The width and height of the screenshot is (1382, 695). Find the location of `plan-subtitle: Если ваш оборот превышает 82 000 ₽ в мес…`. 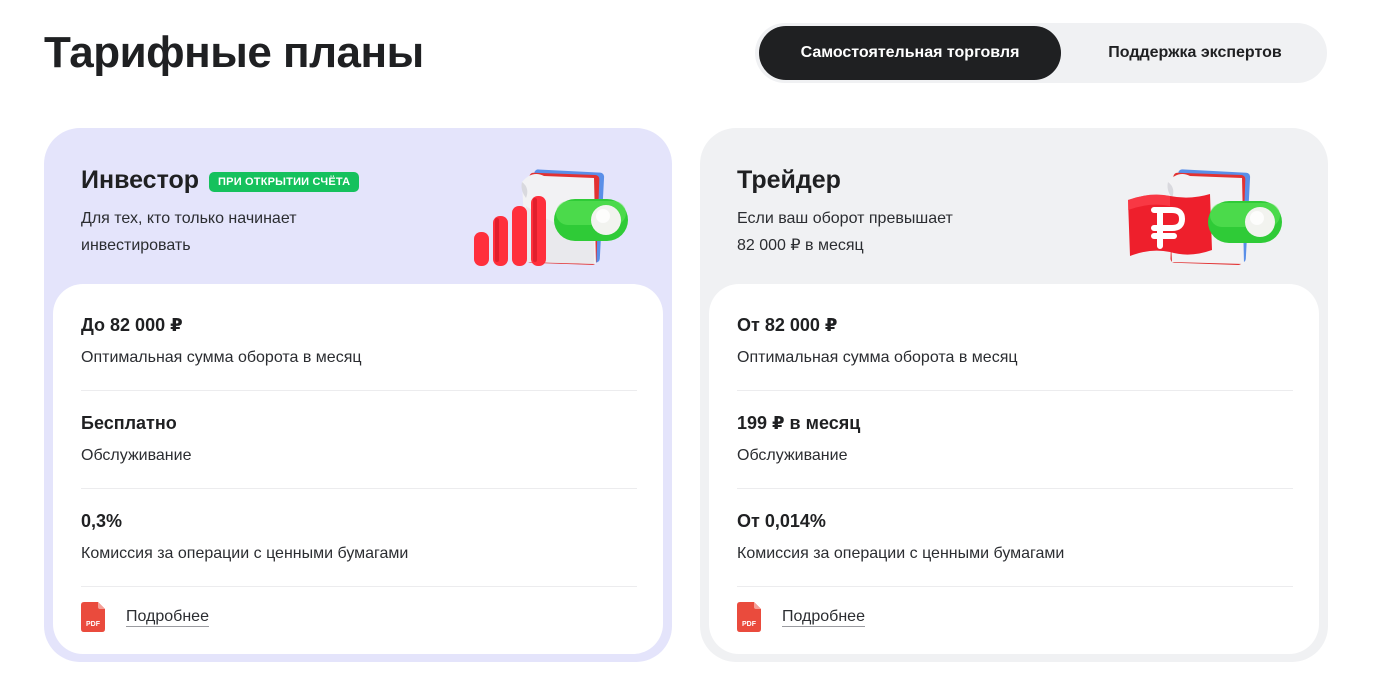

plan-subtitle: Если ваш оборот превышает 82 000 ₽ в мес… is located at coordinates (927, 232).